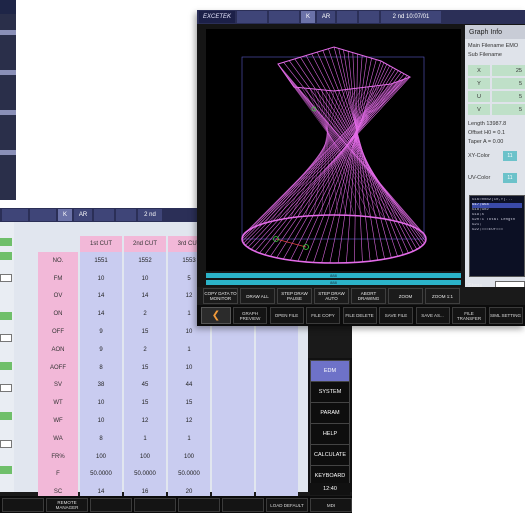 This screenshot has width=525, height=513. What do you see at coordinates (368, 296) in the screenshot?
I see `action-button: ABORT DRAWING` at bounding box center [368, 296].